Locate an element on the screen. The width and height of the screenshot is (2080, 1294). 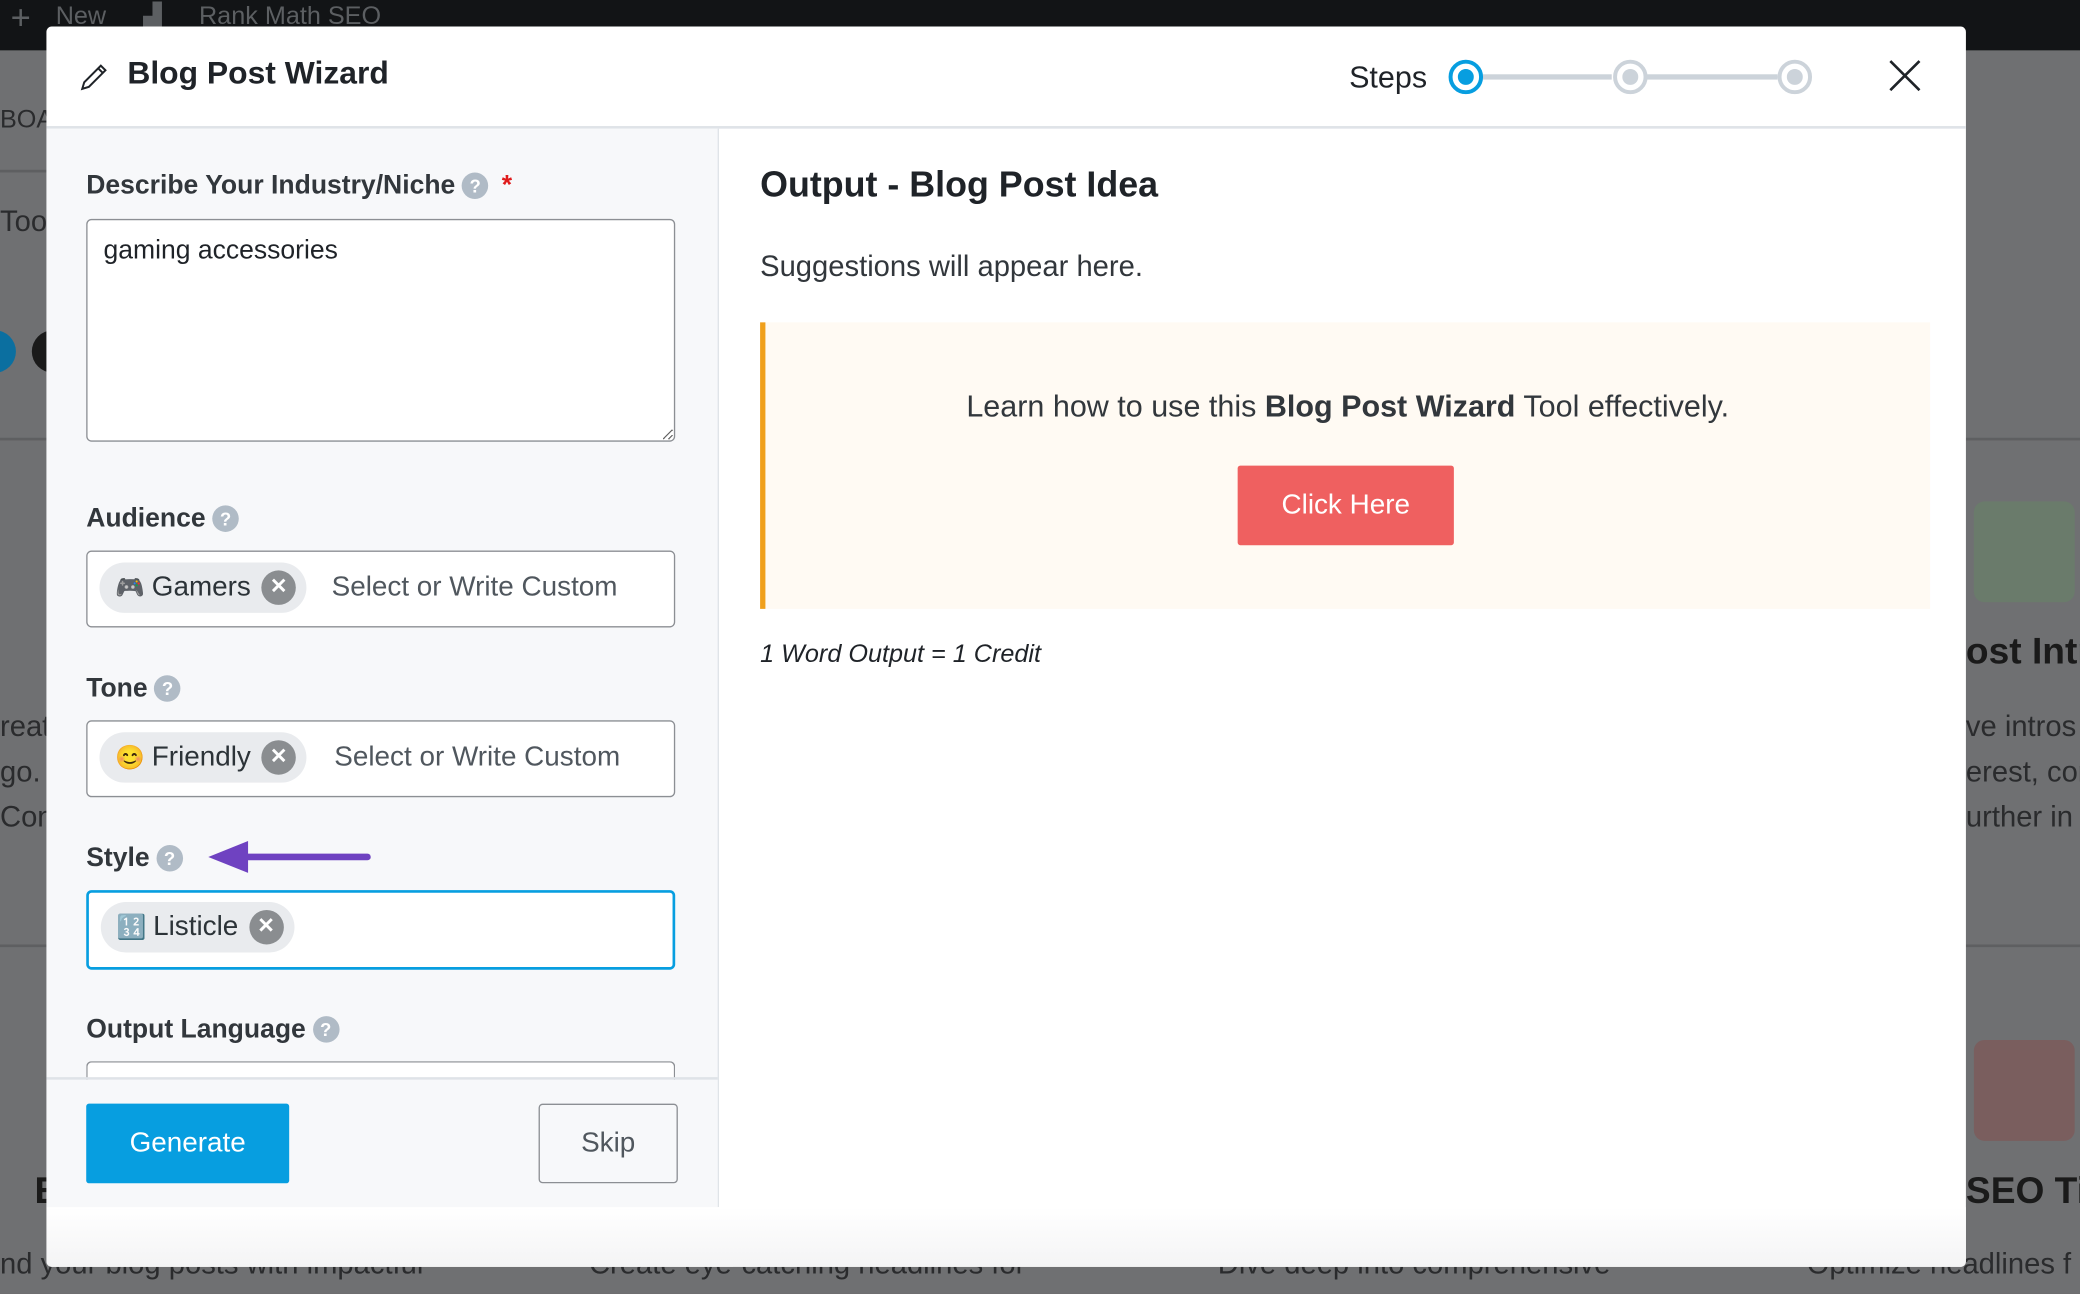
industry-label: Describe Your Industry/Niche? * is located at coordinates (299, 186).